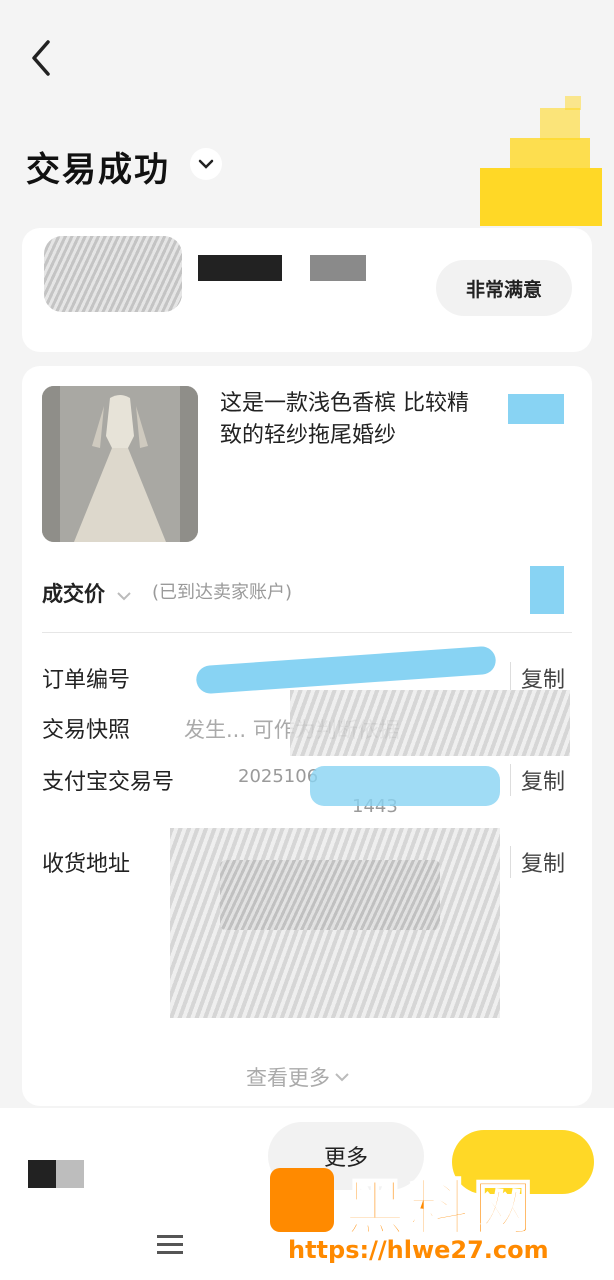 Image resolution: width=614 pixels, height=1280 pixels. Describe the element at coordinates (73, 594) in the screenshot. I see `price-label-text: 成交价` at that location.